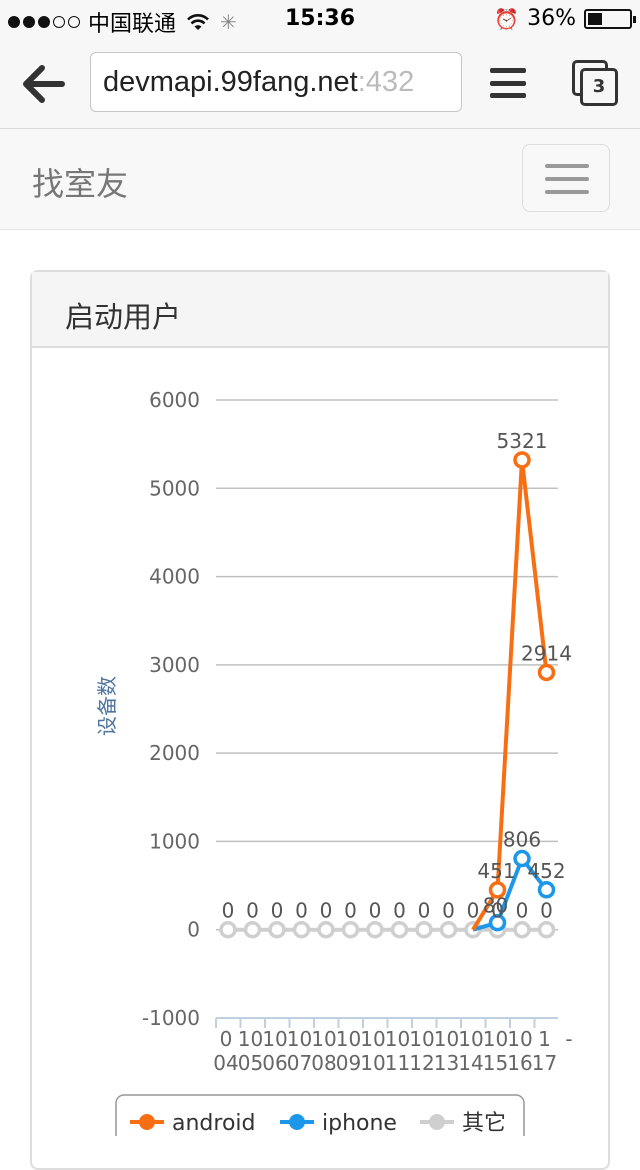 Image resolution: width=640 pixels, height=1170 pixels. What do you see at coordinates (80, 182) in the screenshot?
I see `site-brand: 找室友` at bounding box center [80, 182].